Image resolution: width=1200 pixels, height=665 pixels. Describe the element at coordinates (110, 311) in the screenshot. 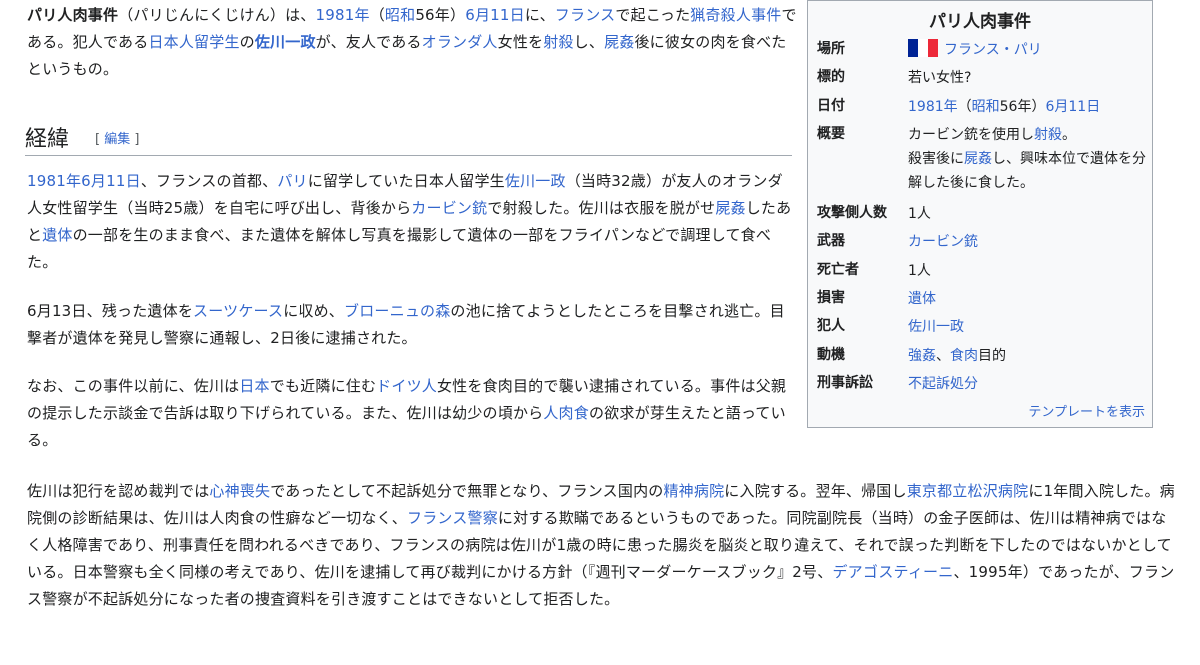

I see `text: 6月13日、残った遺体を` at that location.